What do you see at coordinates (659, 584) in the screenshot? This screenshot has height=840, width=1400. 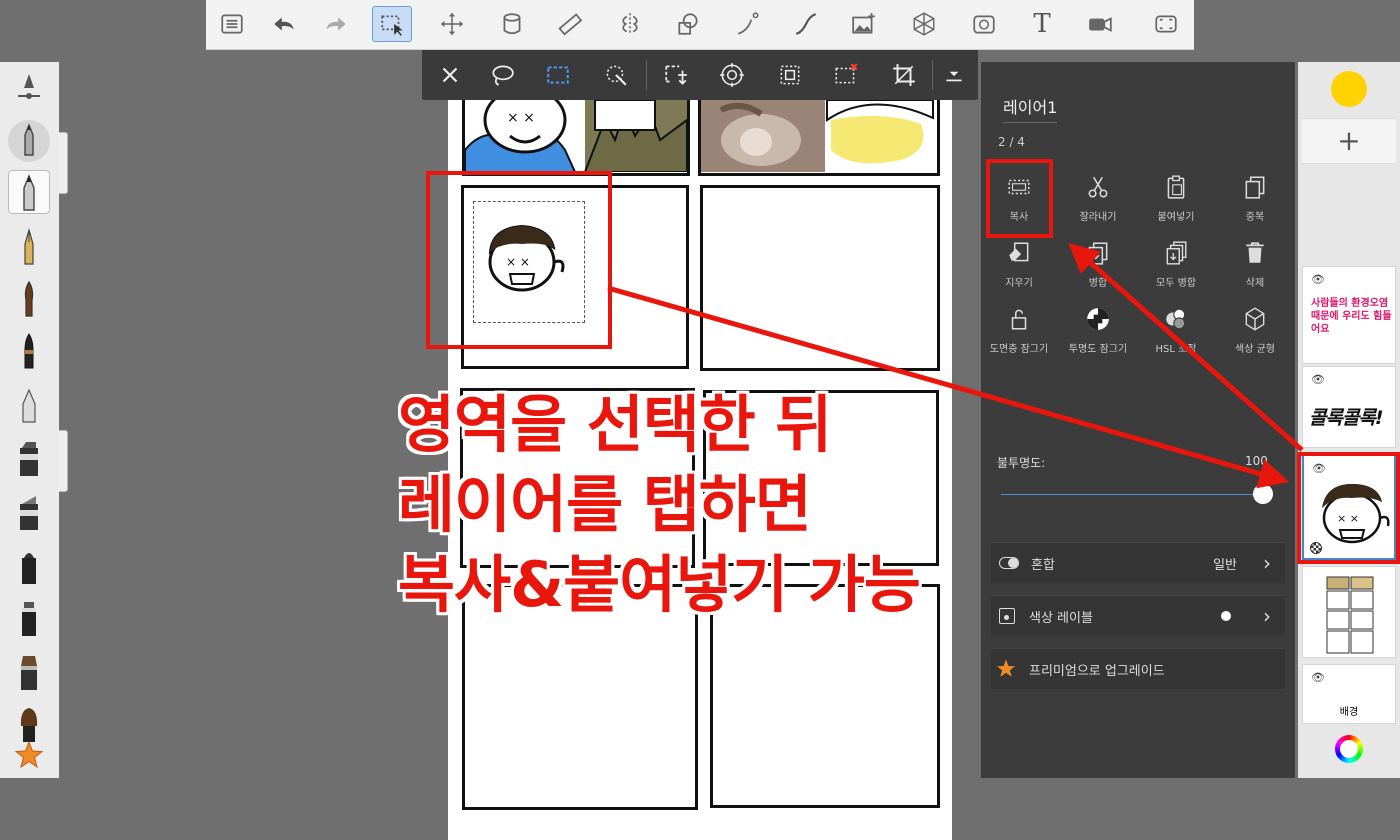 I see `annotation-line-3: 복사&붙여넣기 가능` at bounding box center [659, 584].